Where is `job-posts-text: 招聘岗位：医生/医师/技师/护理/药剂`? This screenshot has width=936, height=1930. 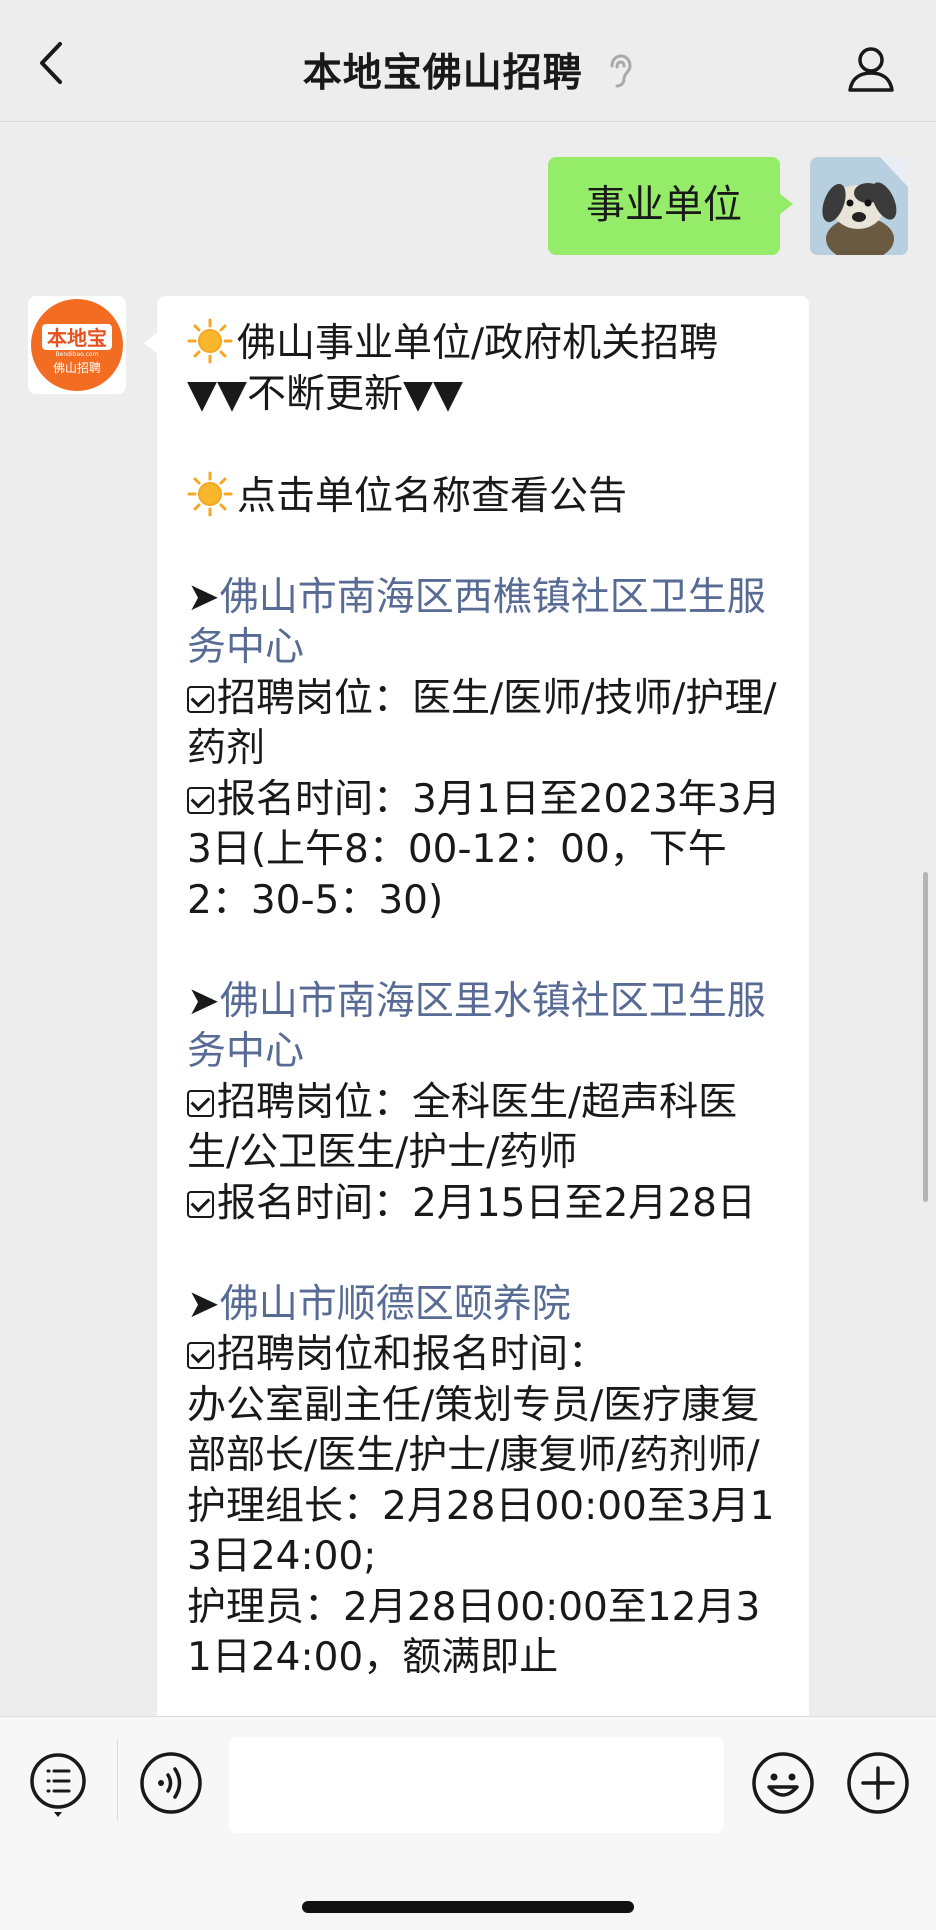 job-posts-text: 招聘岗位：医生/医师/技师/护理/药剂 is located at coordinates (482, 723).